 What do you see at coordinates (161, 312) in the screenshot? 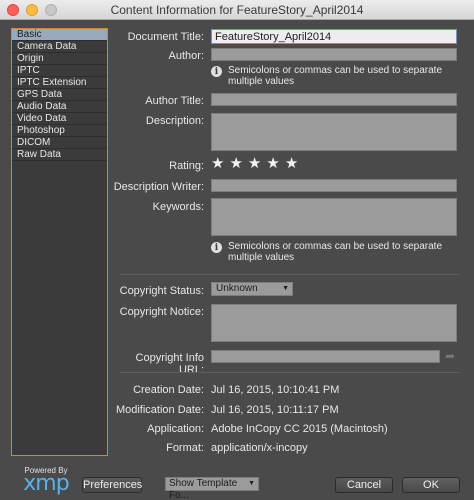
I see `copyright-notice-label: Copyright Notice:` at bounding box center [161, 312].